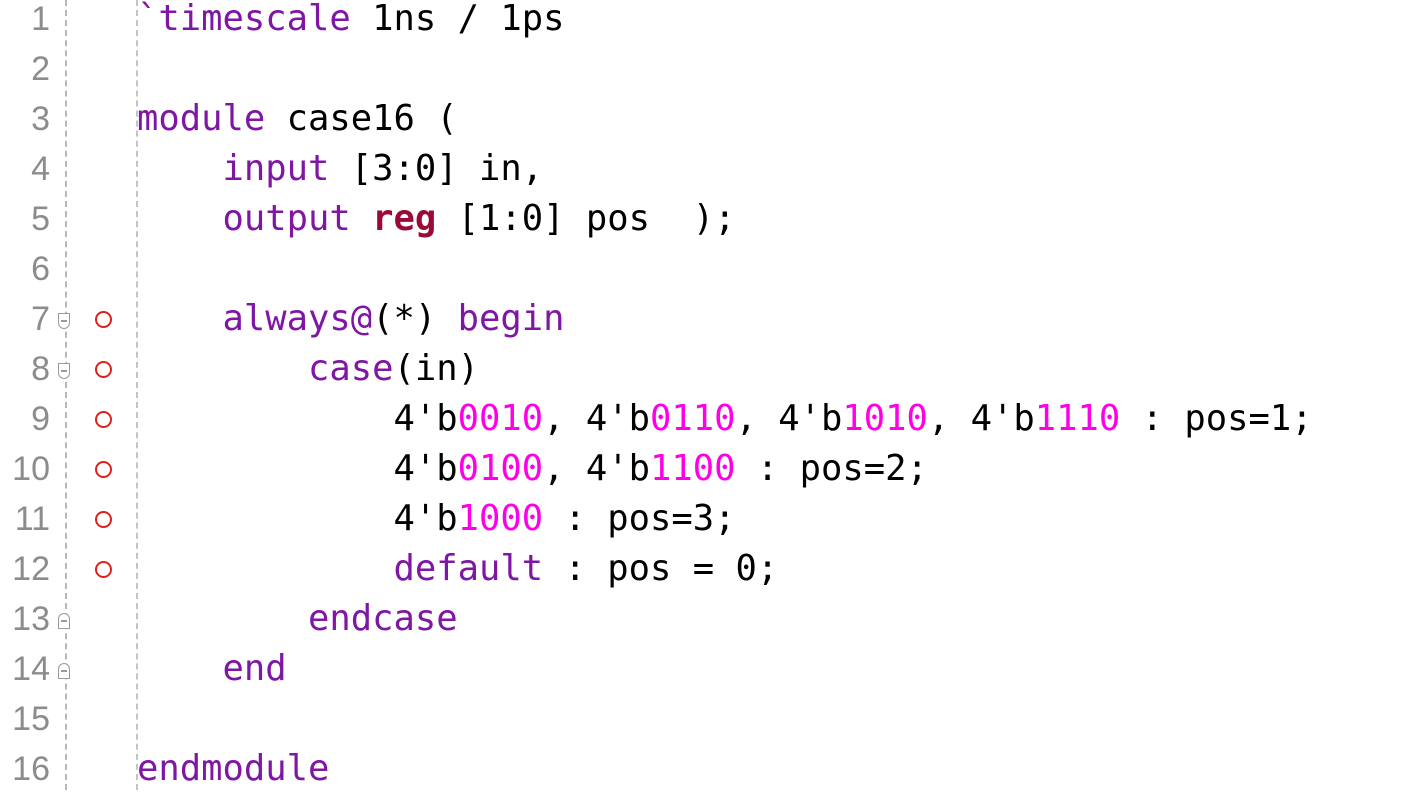  I want to click on number-token: 1010, so click(885, 418).